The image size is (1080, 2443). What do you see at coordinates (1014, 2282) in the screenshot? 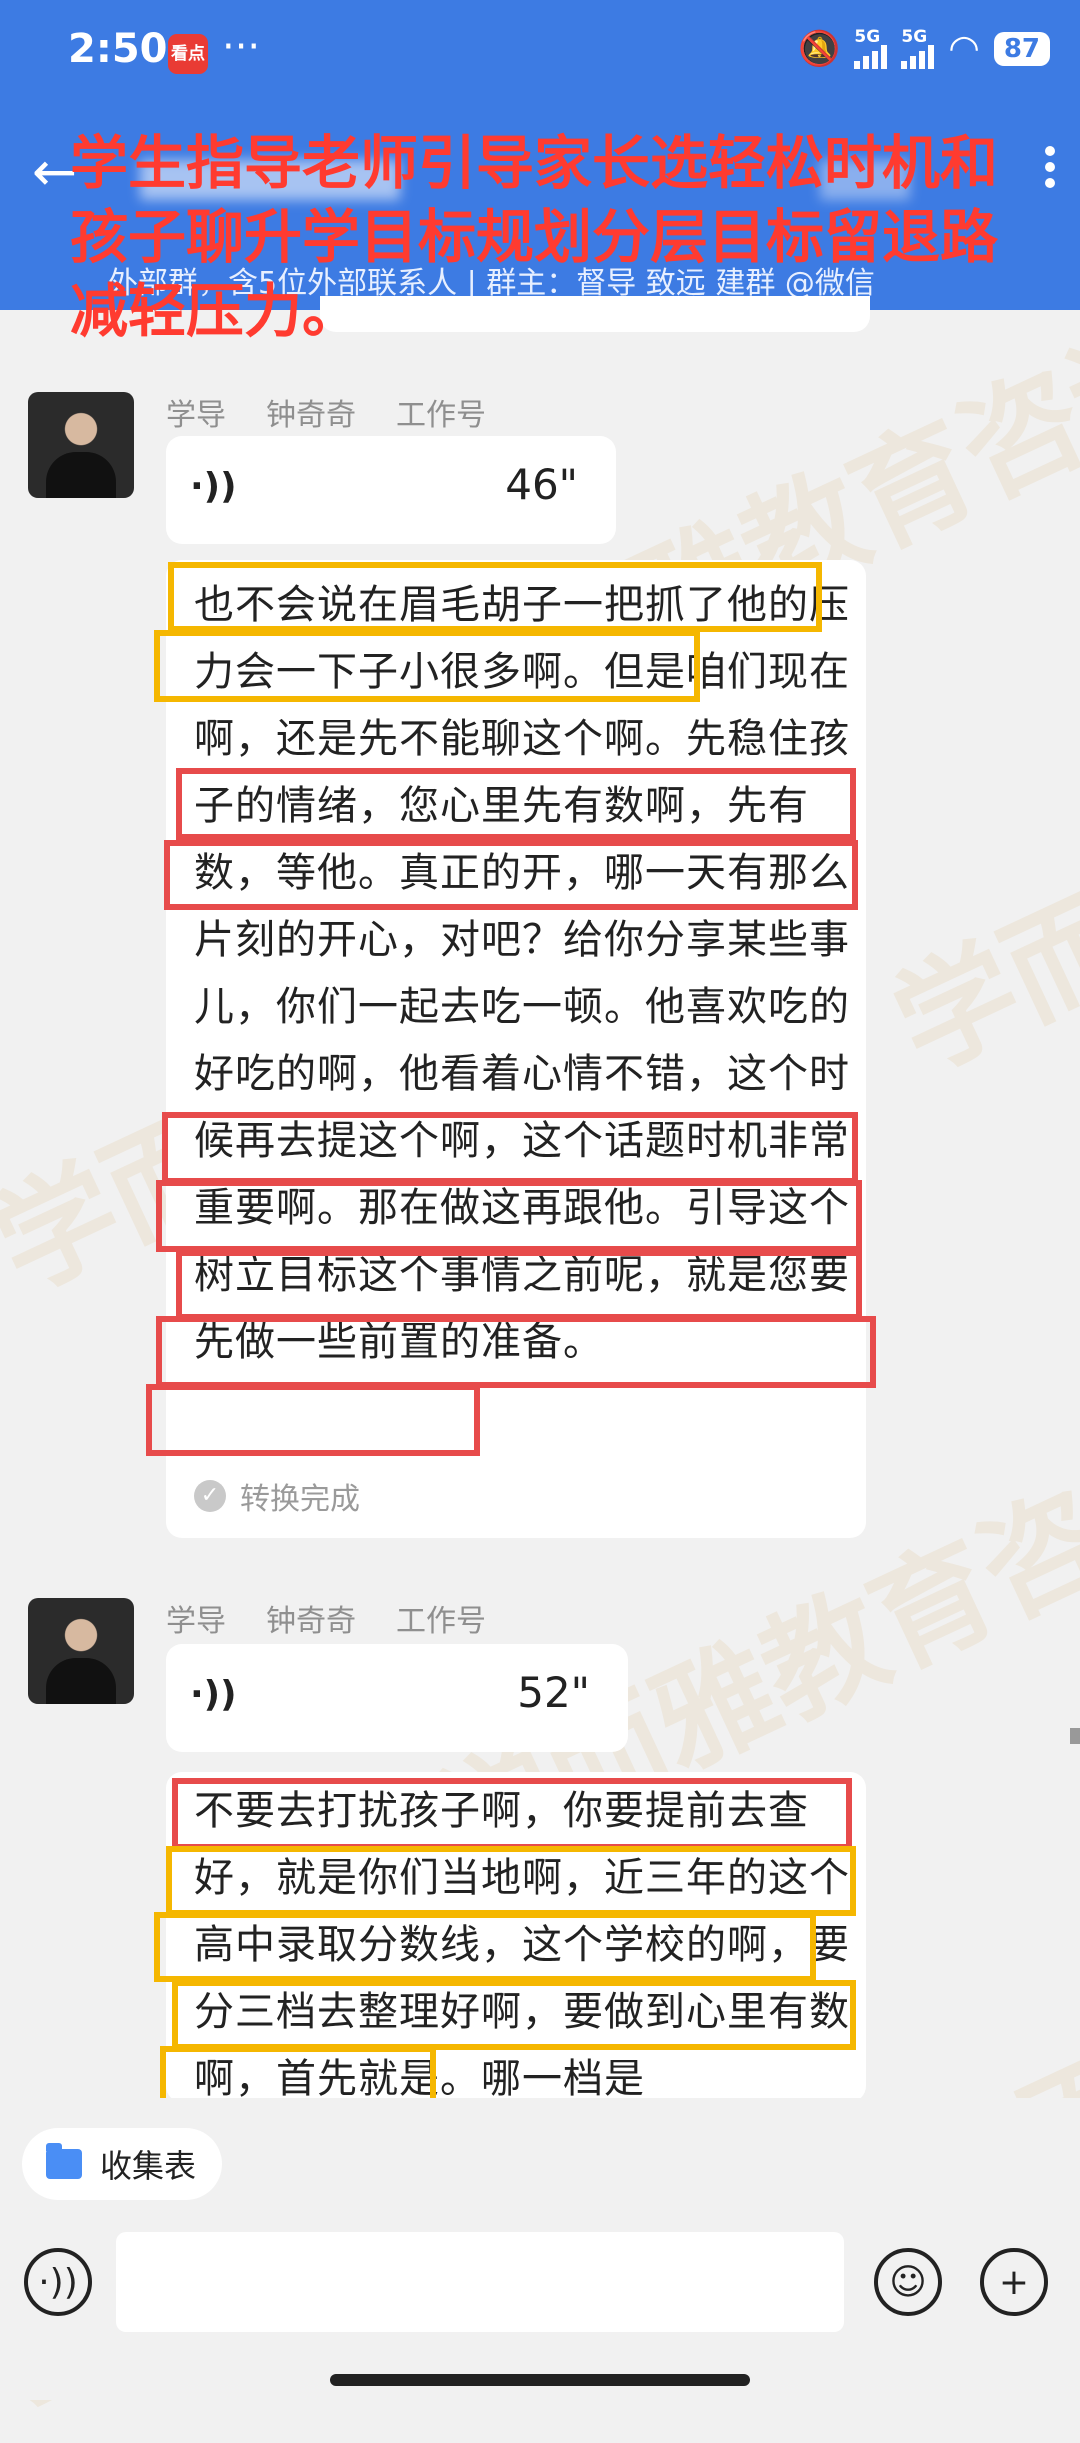
I see `add-button: +` at bounding box center [1014, 2282].